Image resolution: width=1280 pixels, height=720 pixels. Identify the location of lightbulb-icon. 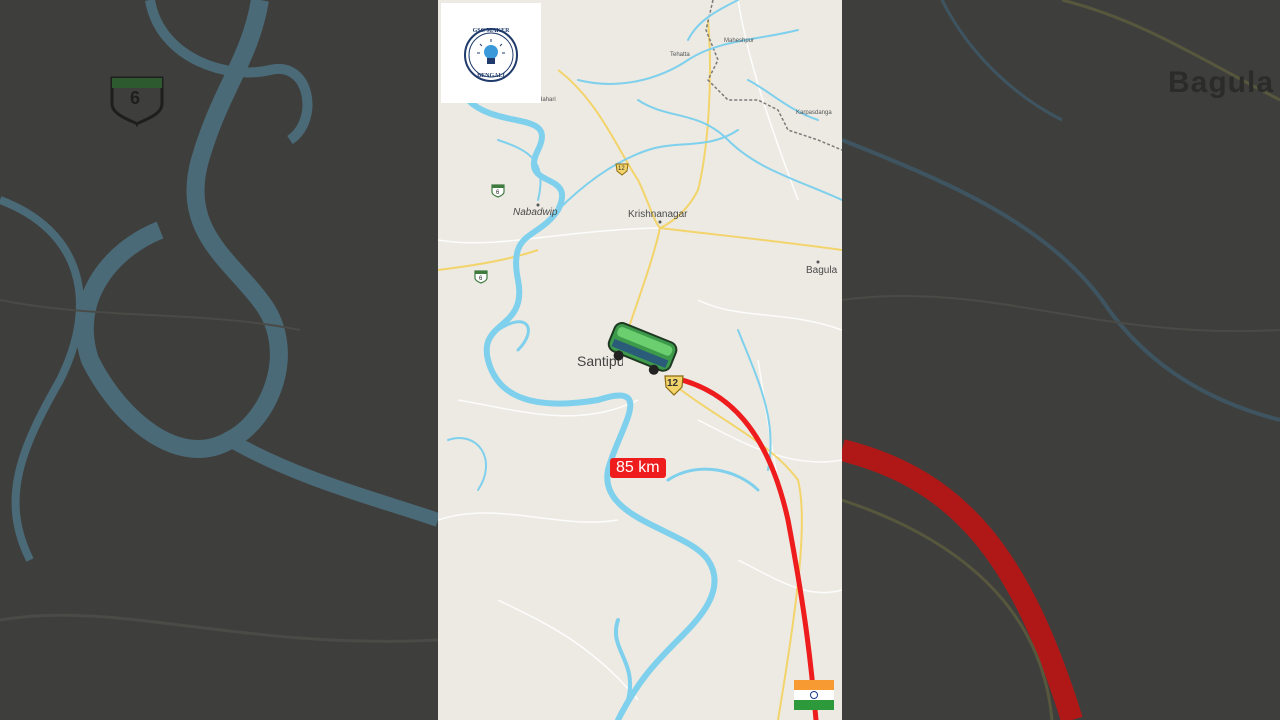
(491, 55).